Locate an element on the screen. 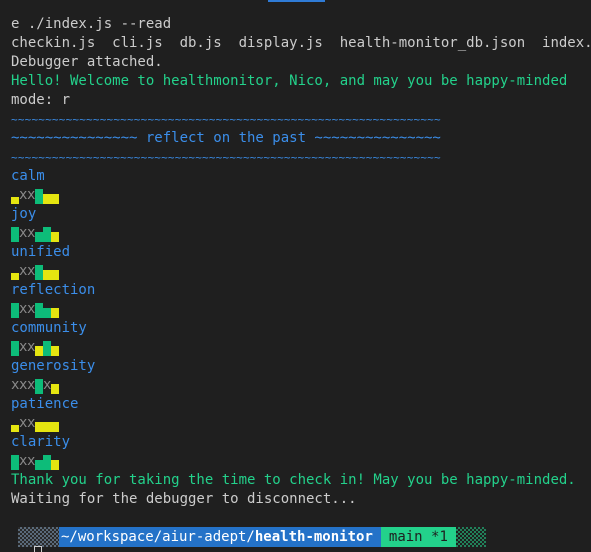 The image size is (591, 552). category-label: generosity is located at coordinates (53, 366).